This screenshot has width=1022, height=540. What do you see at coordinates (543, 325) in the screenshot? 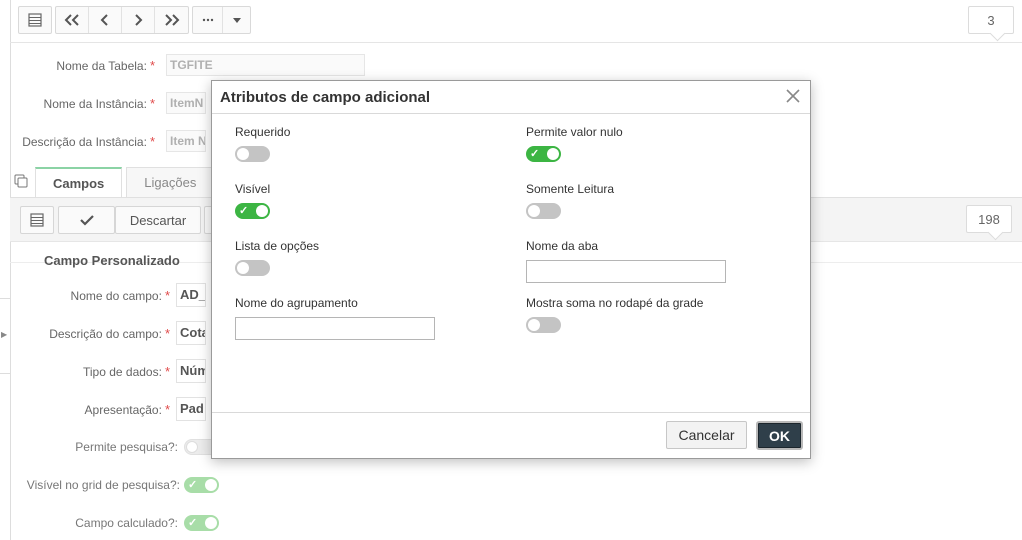
I see `footer-sum-toggle` at bounding box center [543, 325].